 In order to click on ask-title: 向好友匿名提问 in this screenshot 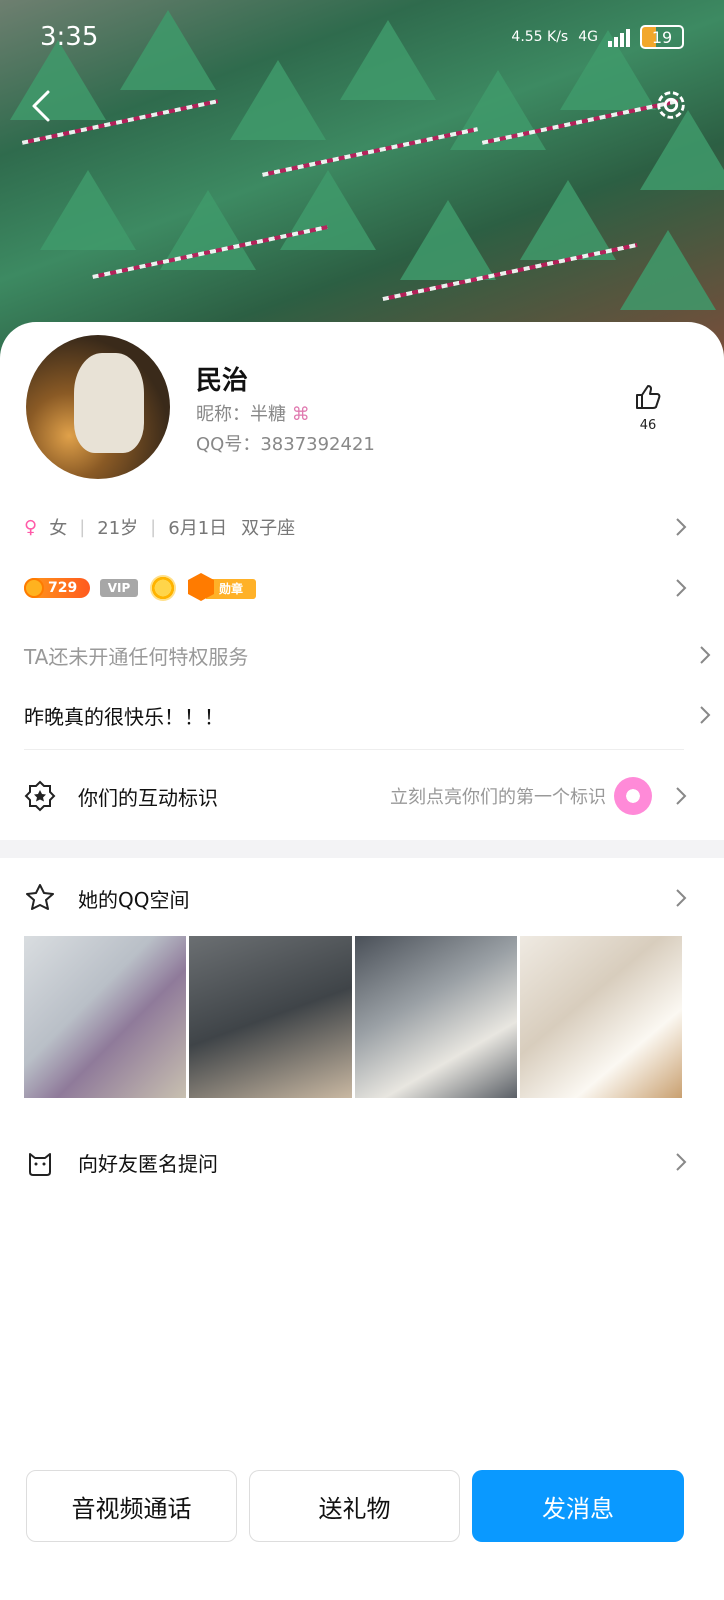, I will do `click(148, 1163)`.